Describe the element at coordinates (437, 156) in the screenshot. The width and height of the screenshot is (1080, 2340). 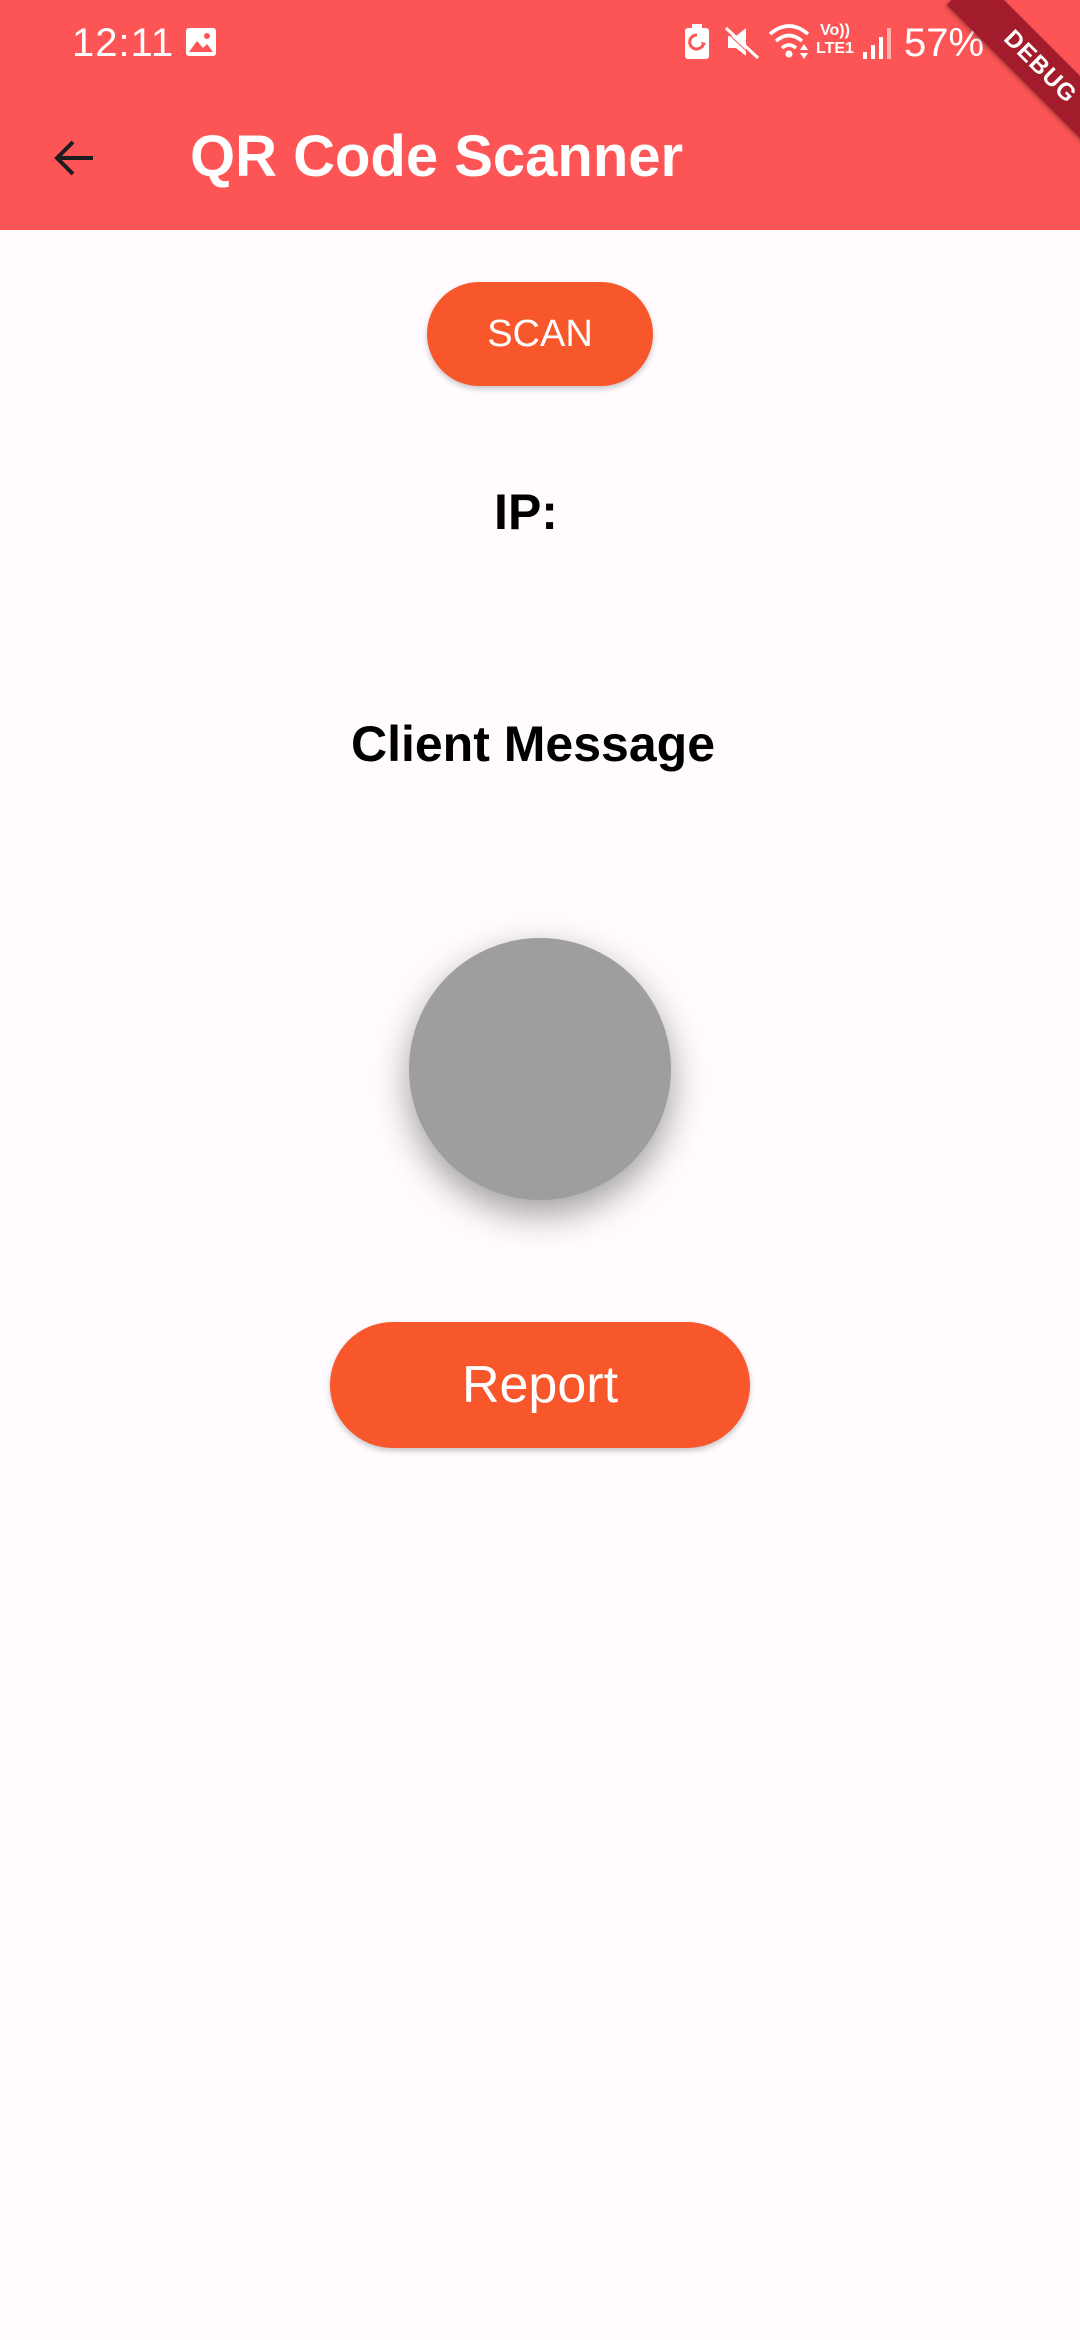
I see `page-title: QR Code Scanner` at that location.